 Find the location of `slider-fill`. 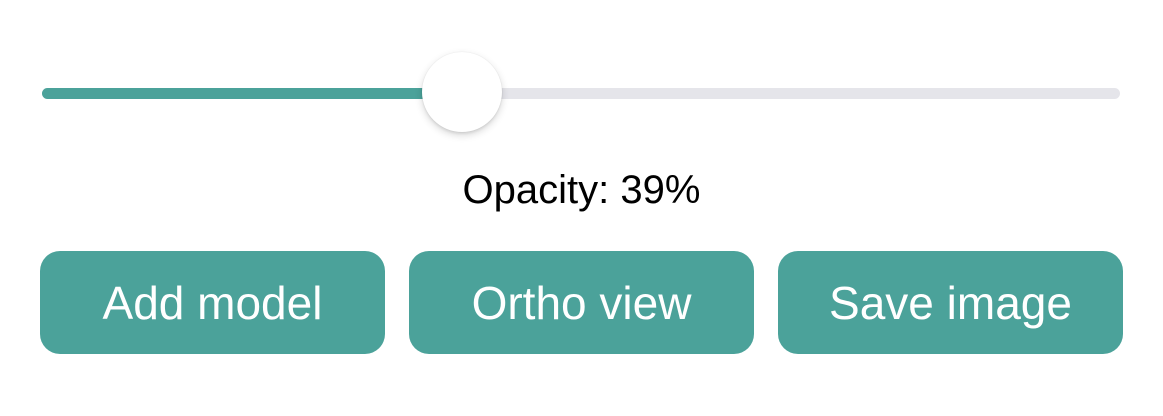

slider-fill is located at coordinates (252, 93).